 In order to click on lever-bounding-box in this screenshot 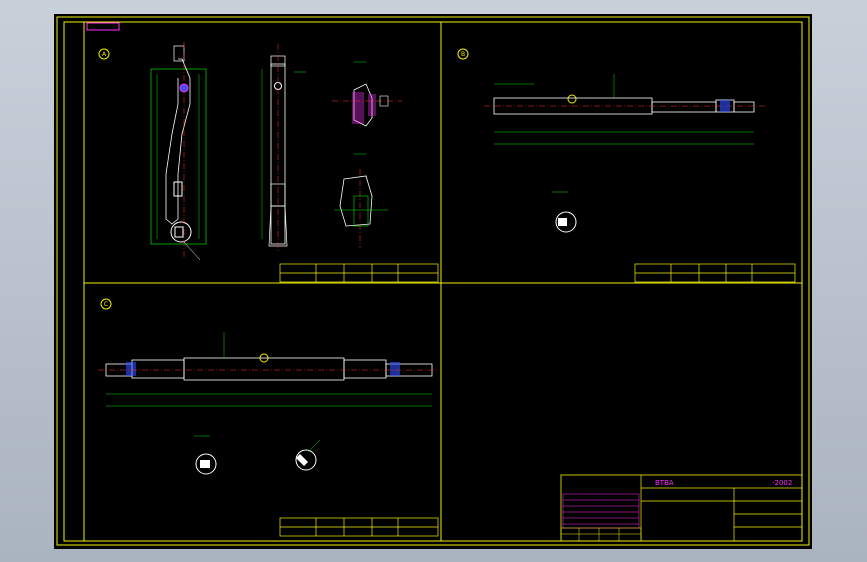, I will do `click(178, 156)`.